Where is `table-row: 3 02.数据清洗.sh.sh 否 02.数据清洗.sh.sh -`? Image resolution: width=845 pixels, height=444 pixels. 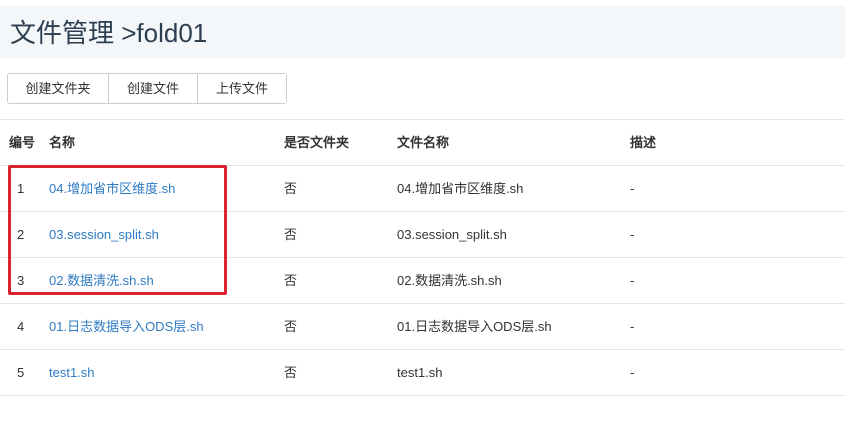
table-row: 3 02.数据清洗.sh.sh 否 02.数据清洗.sh.sh - is located at coordinates (422, 281).